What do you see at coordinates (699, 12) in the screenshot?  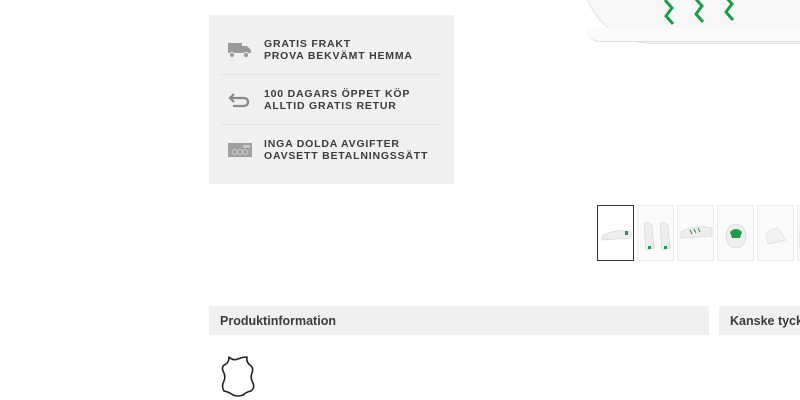 I see `shoe-stripes-graphic` at bounding box center [699, 12].